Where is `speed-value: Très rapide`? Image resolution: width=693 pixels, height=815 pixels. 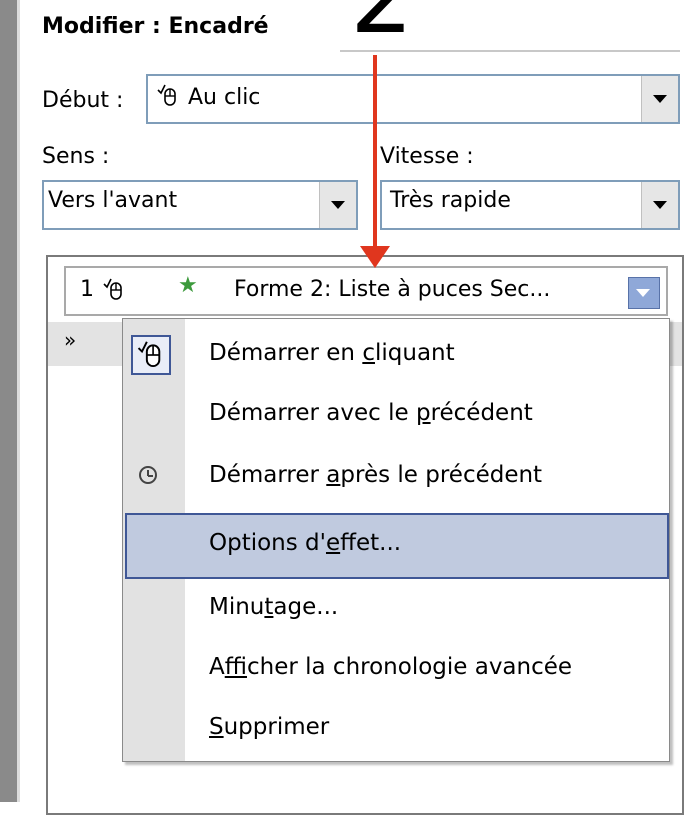 speed-value: Très rapide is located at coordinates (450, 200).